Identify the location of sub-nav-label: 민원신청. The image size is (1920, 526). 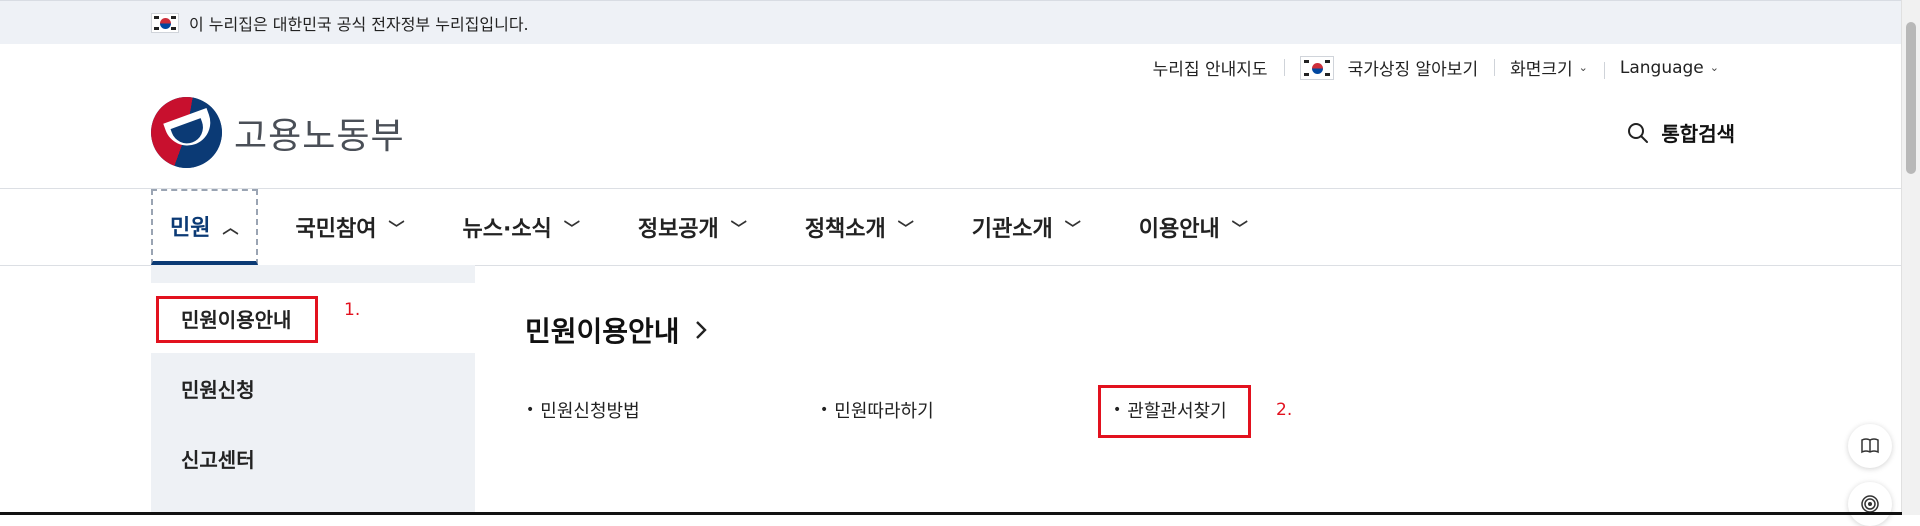
(218, 389).